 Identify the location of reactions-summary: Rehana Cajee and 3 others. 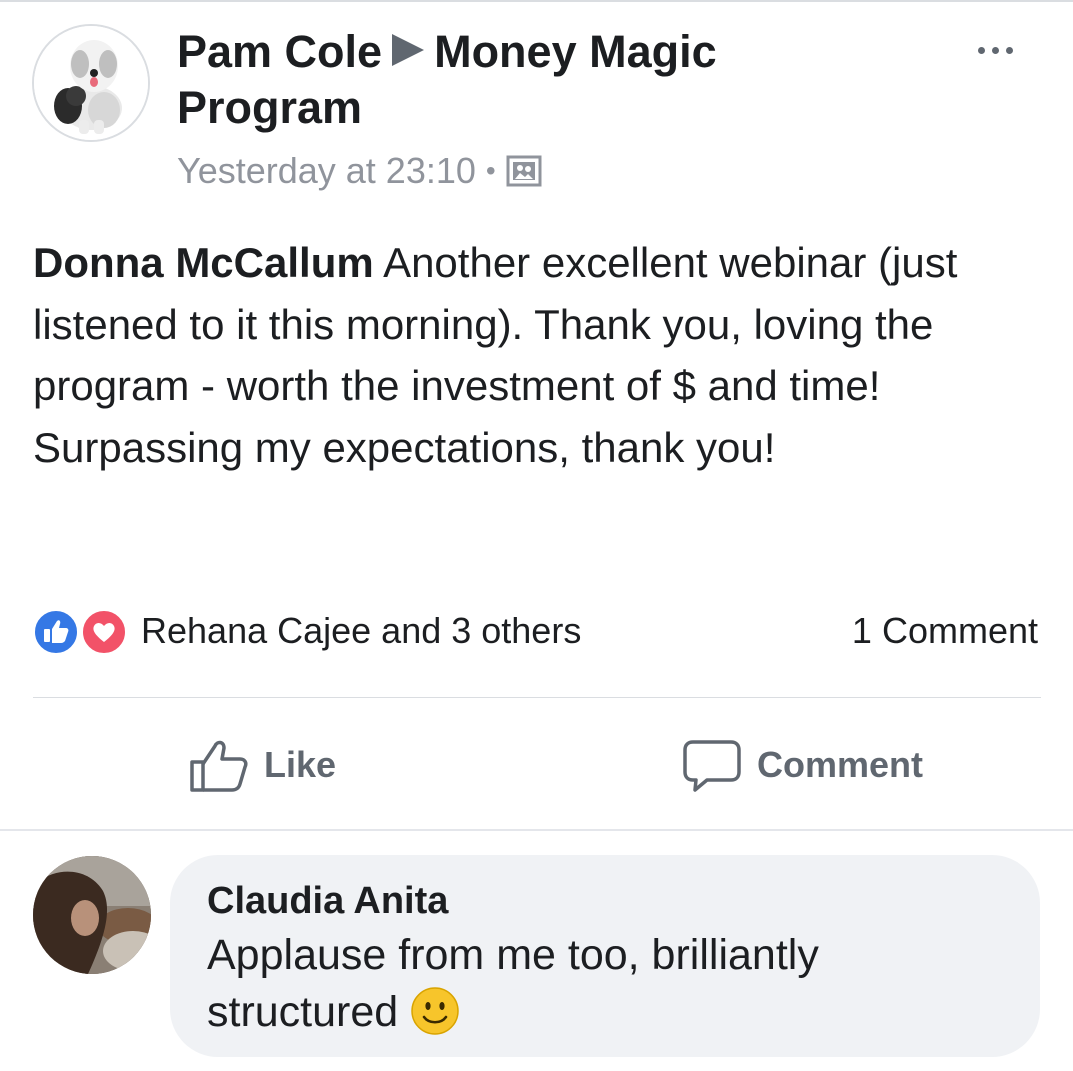
(307, 631).